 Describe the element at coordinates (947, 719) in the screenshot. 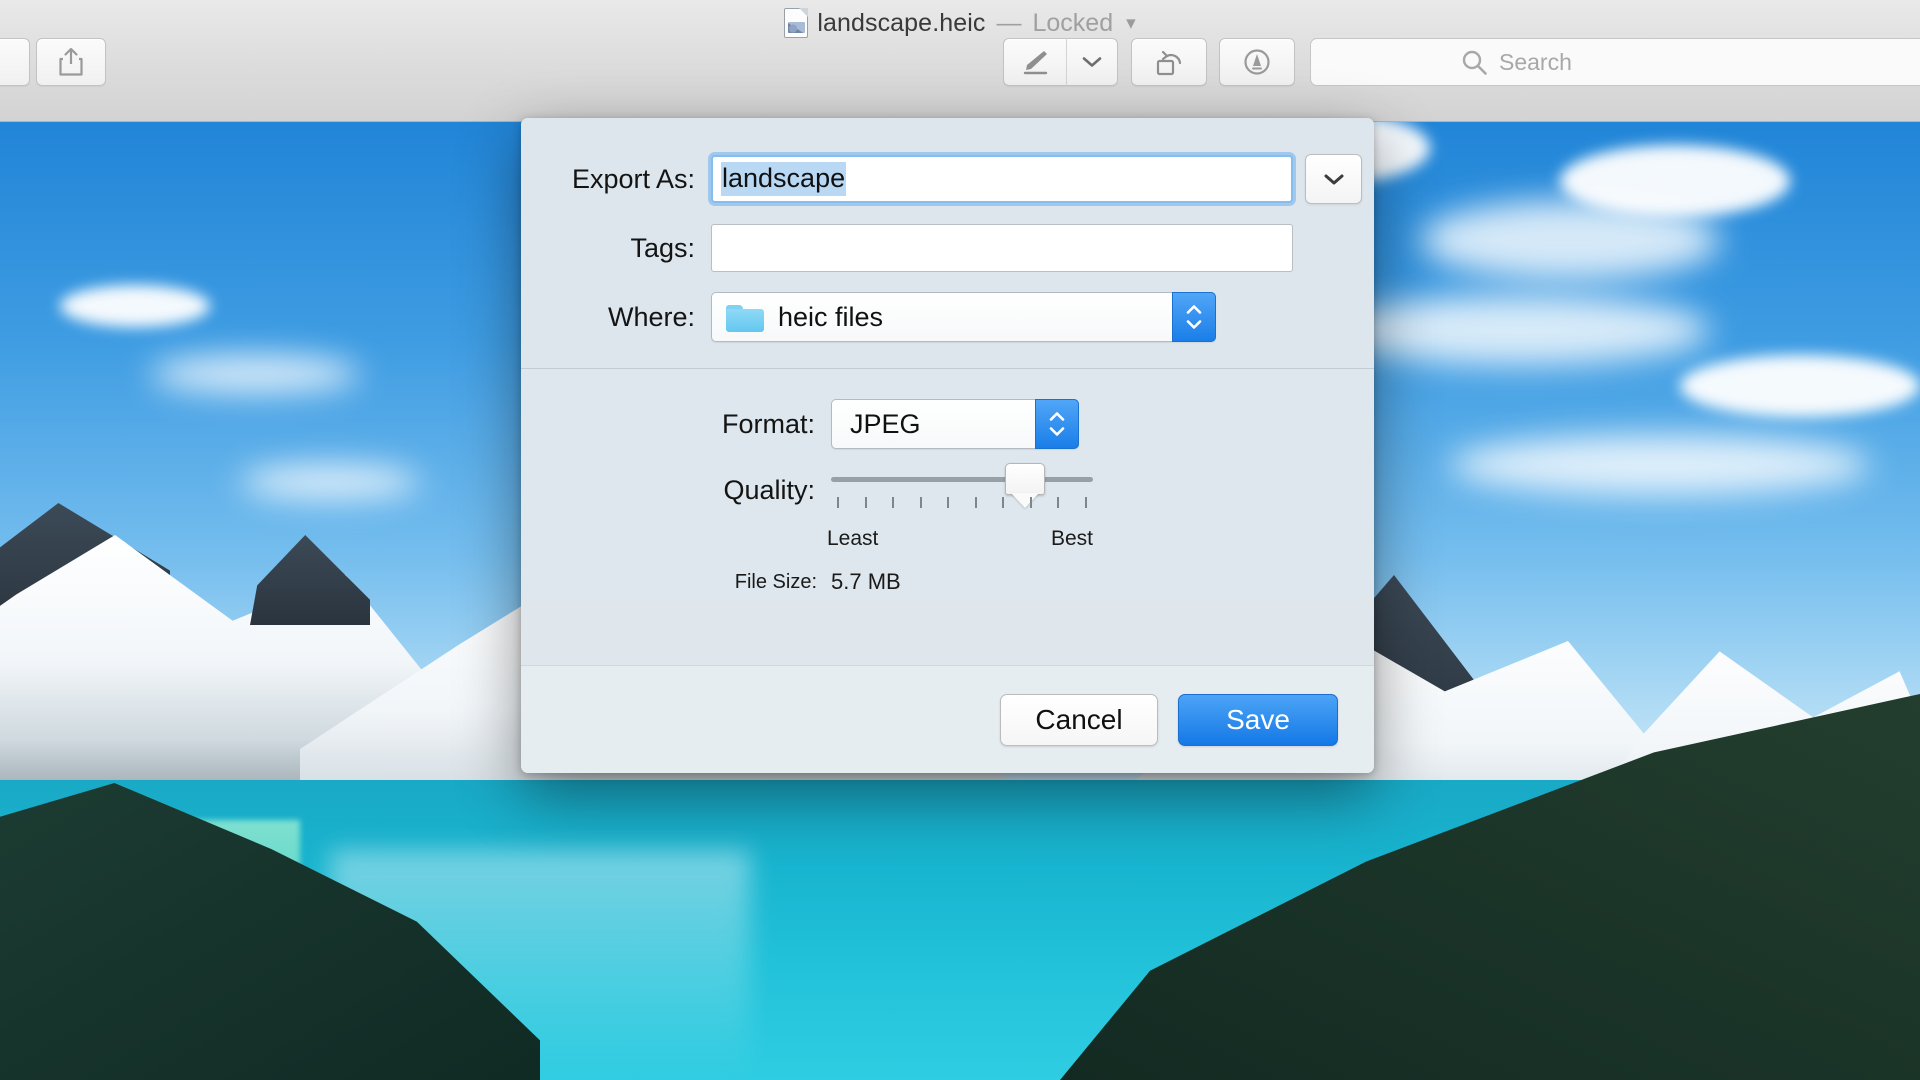

I see `export-dialog-buttons: Cancel Save` at that location.